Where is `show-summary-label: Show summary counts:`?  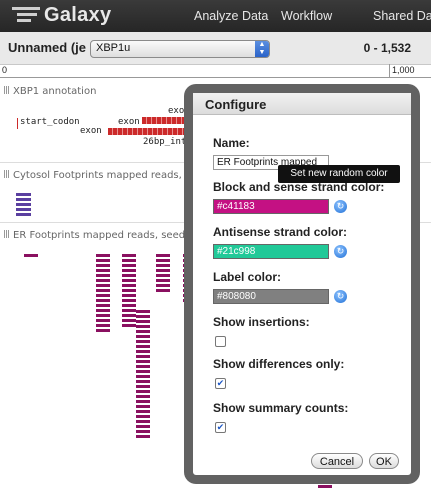
show-summary-label: Show summary counts: is located at coordinates (281, 408).